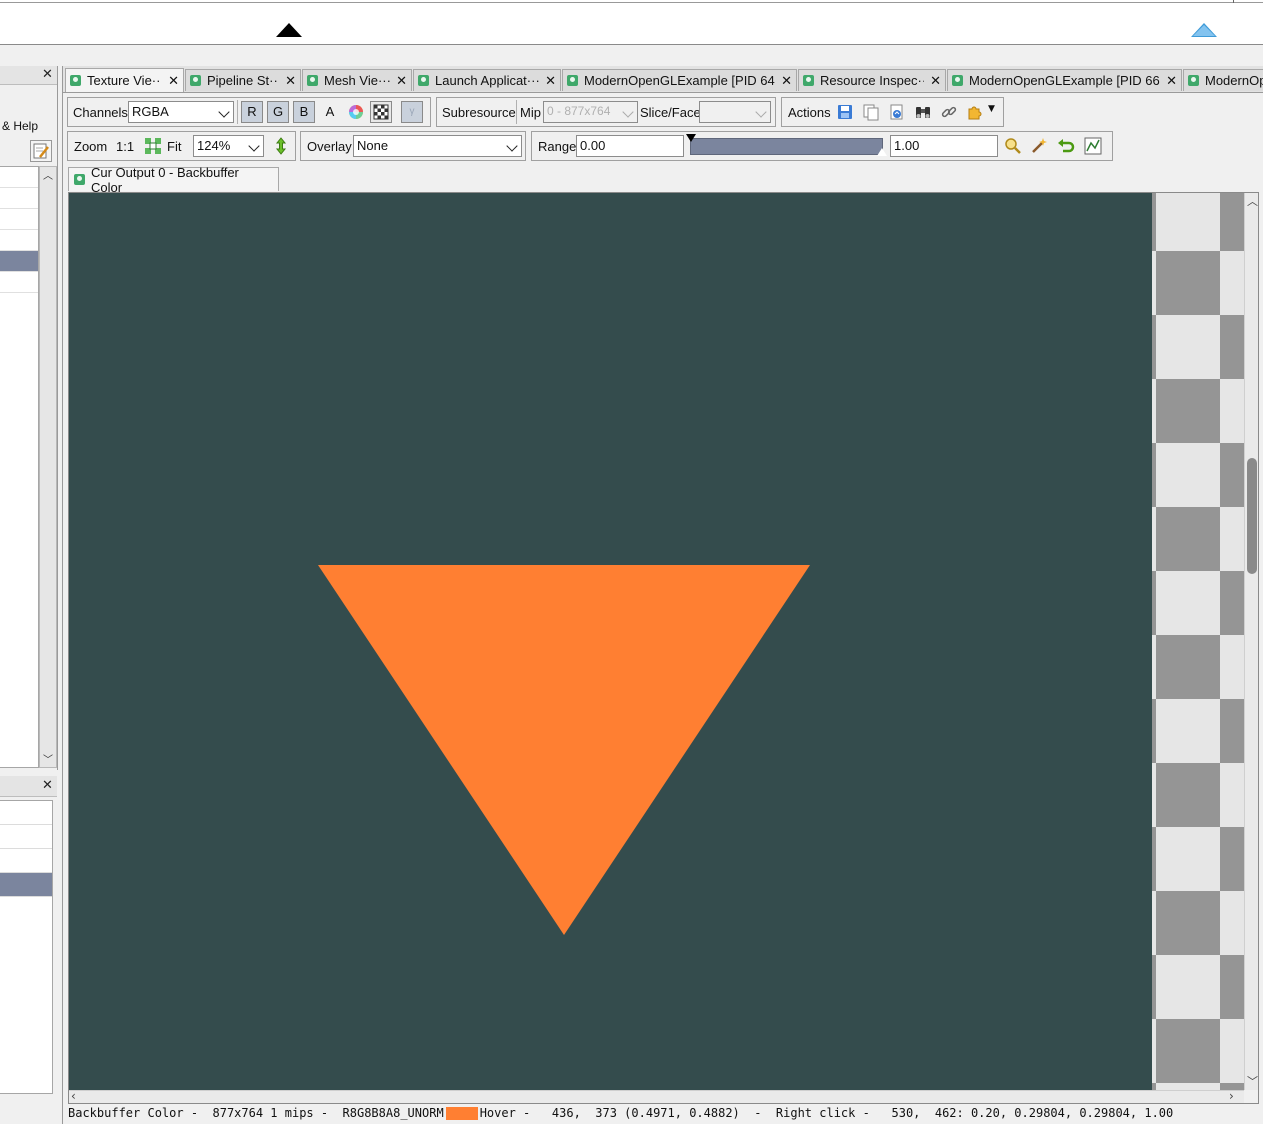 This screenshot has height=1124, width=1263. I want to click on event-timeline, so click(631, 22).